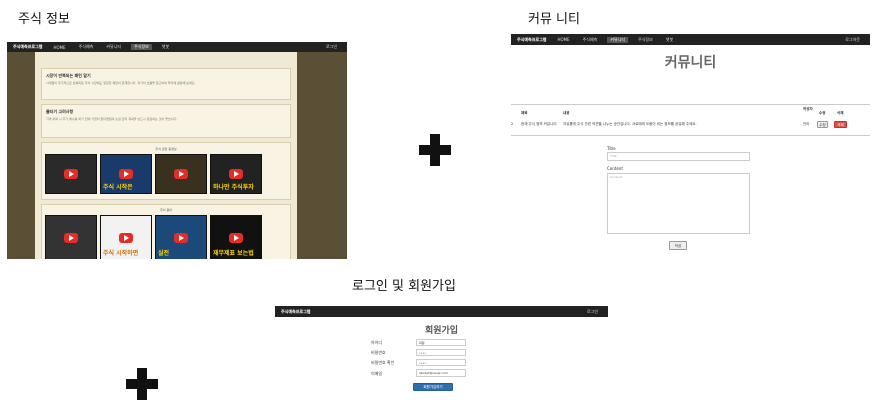  I want to click on id-input: 회원, so click(441, 342).